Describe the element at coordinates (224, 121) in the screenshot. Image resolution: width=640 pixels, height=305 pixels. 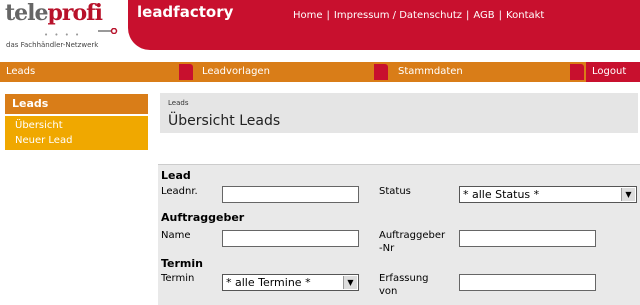
I see `page-title: Übersicht Leads` at that location.